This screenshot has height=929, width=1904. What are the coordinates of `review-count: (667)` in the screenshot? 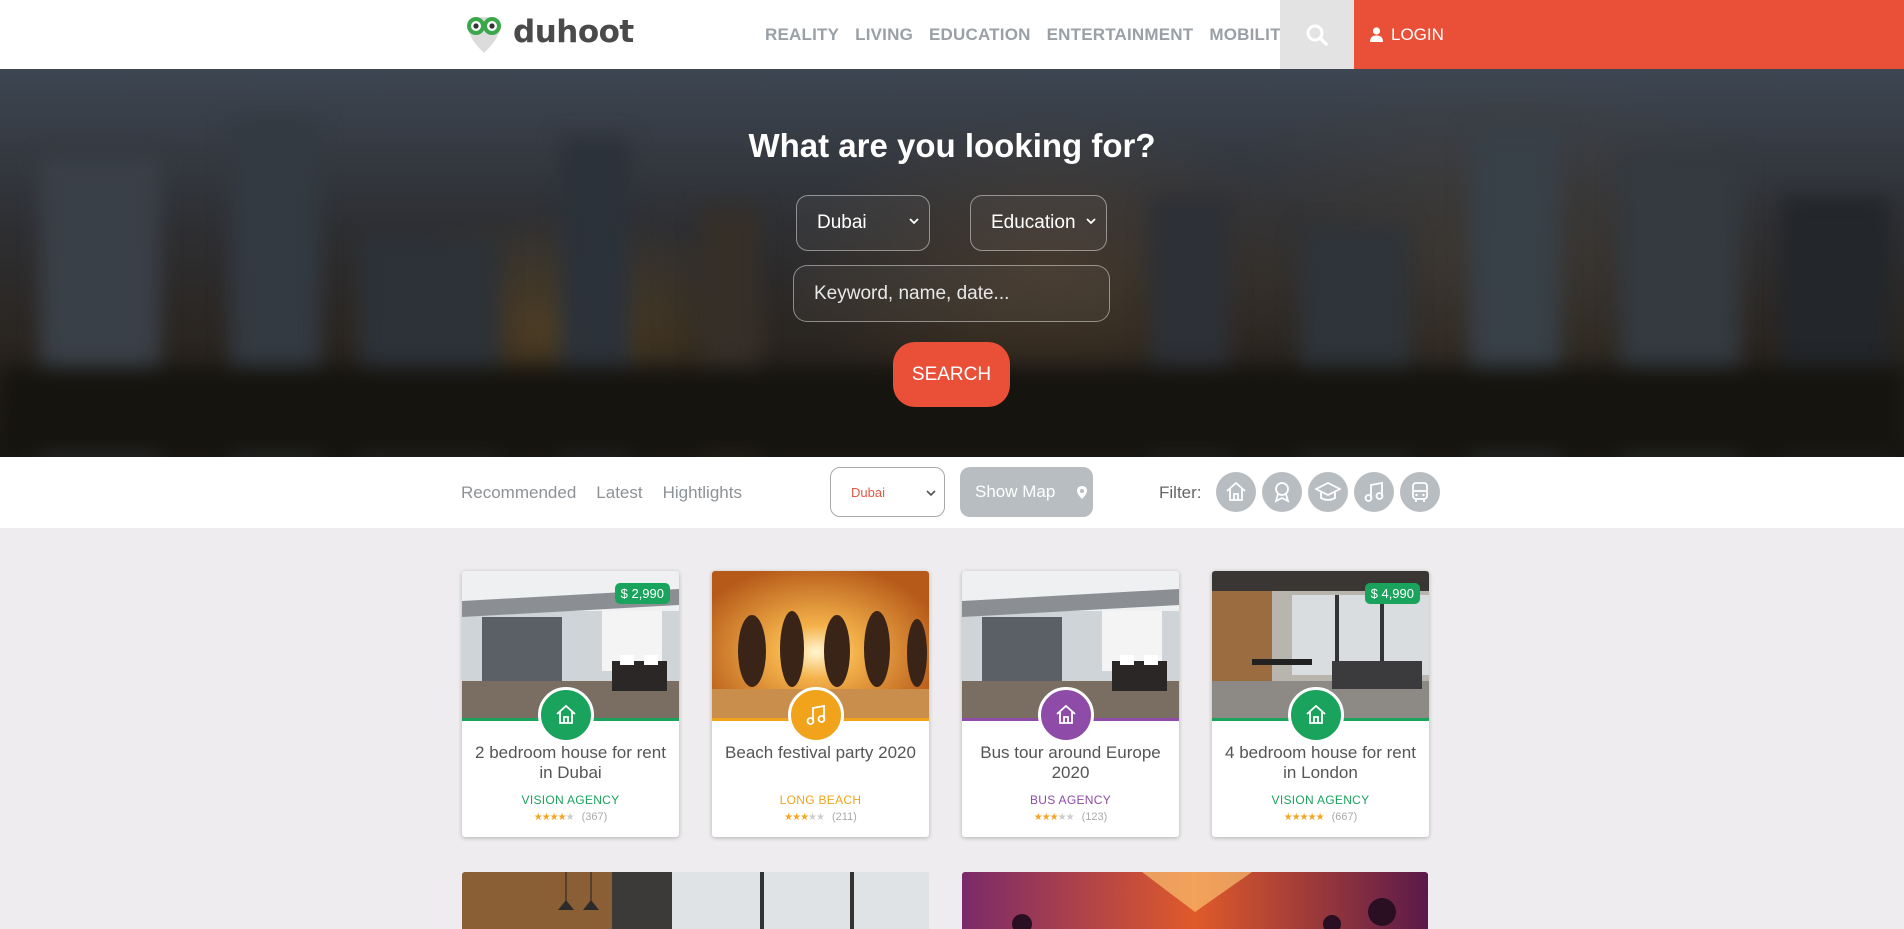 It's located at (1344, 817).